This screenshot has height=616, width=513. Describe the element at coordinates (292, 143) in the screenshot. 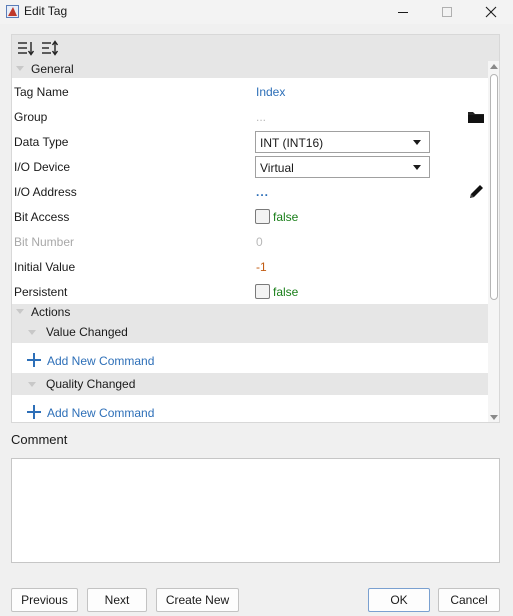

I see `data-type-selected: INT (INT16)` at that location.